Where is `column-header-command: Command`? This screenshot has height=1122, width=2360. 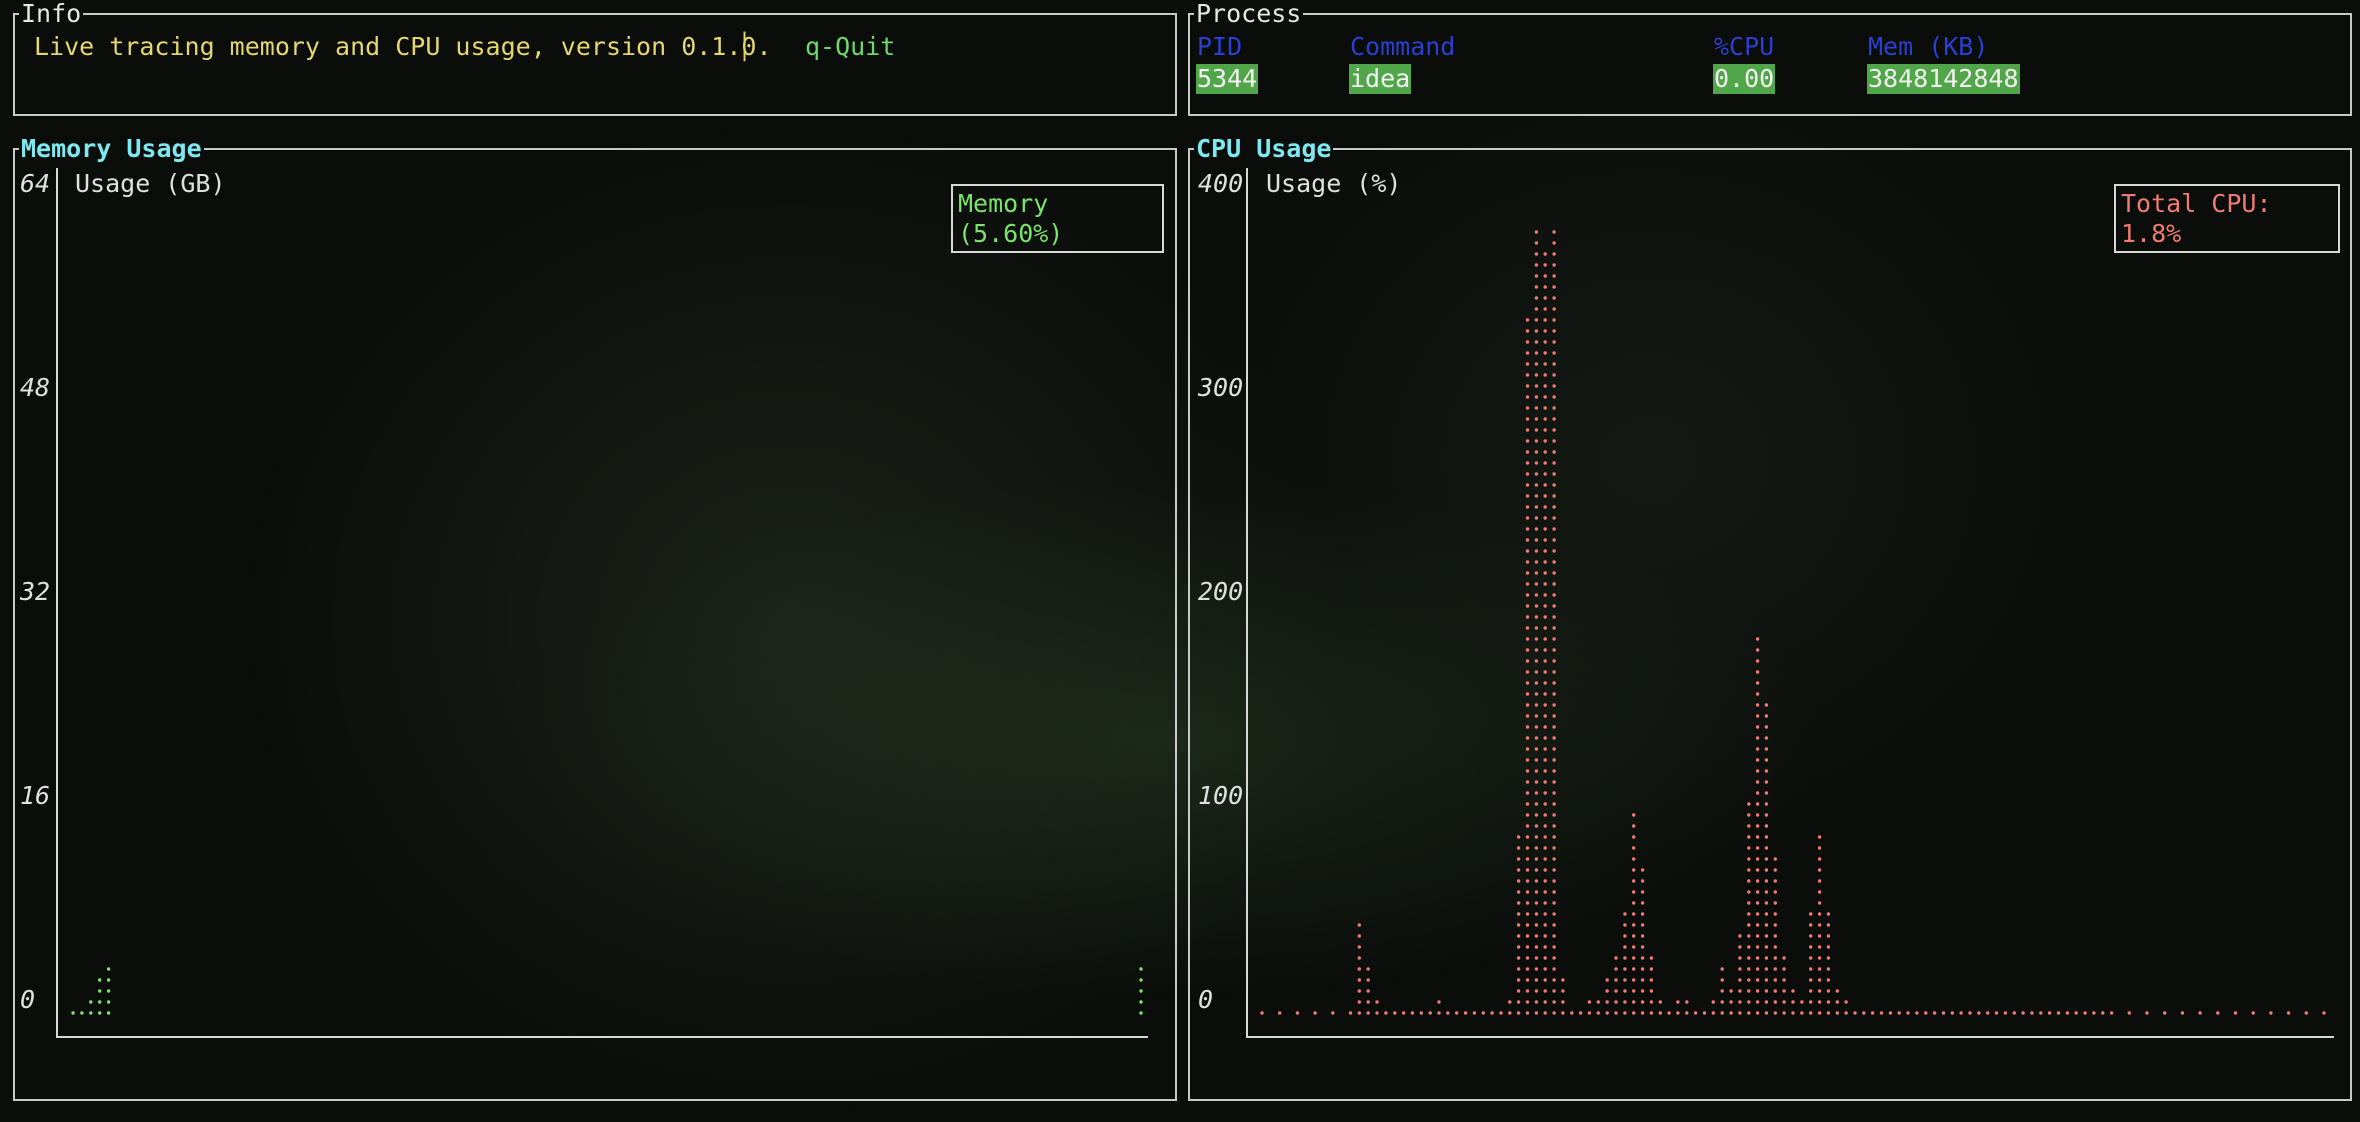 column-header-command: Command is located at coordinates (1402, 47).